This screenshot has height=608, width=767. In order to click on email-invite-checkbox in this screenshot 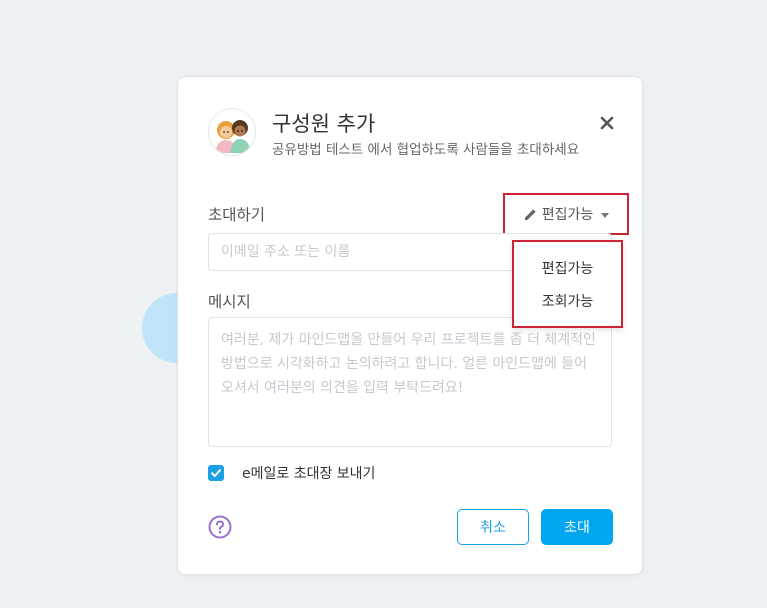, I will do `click(216, 473)`.